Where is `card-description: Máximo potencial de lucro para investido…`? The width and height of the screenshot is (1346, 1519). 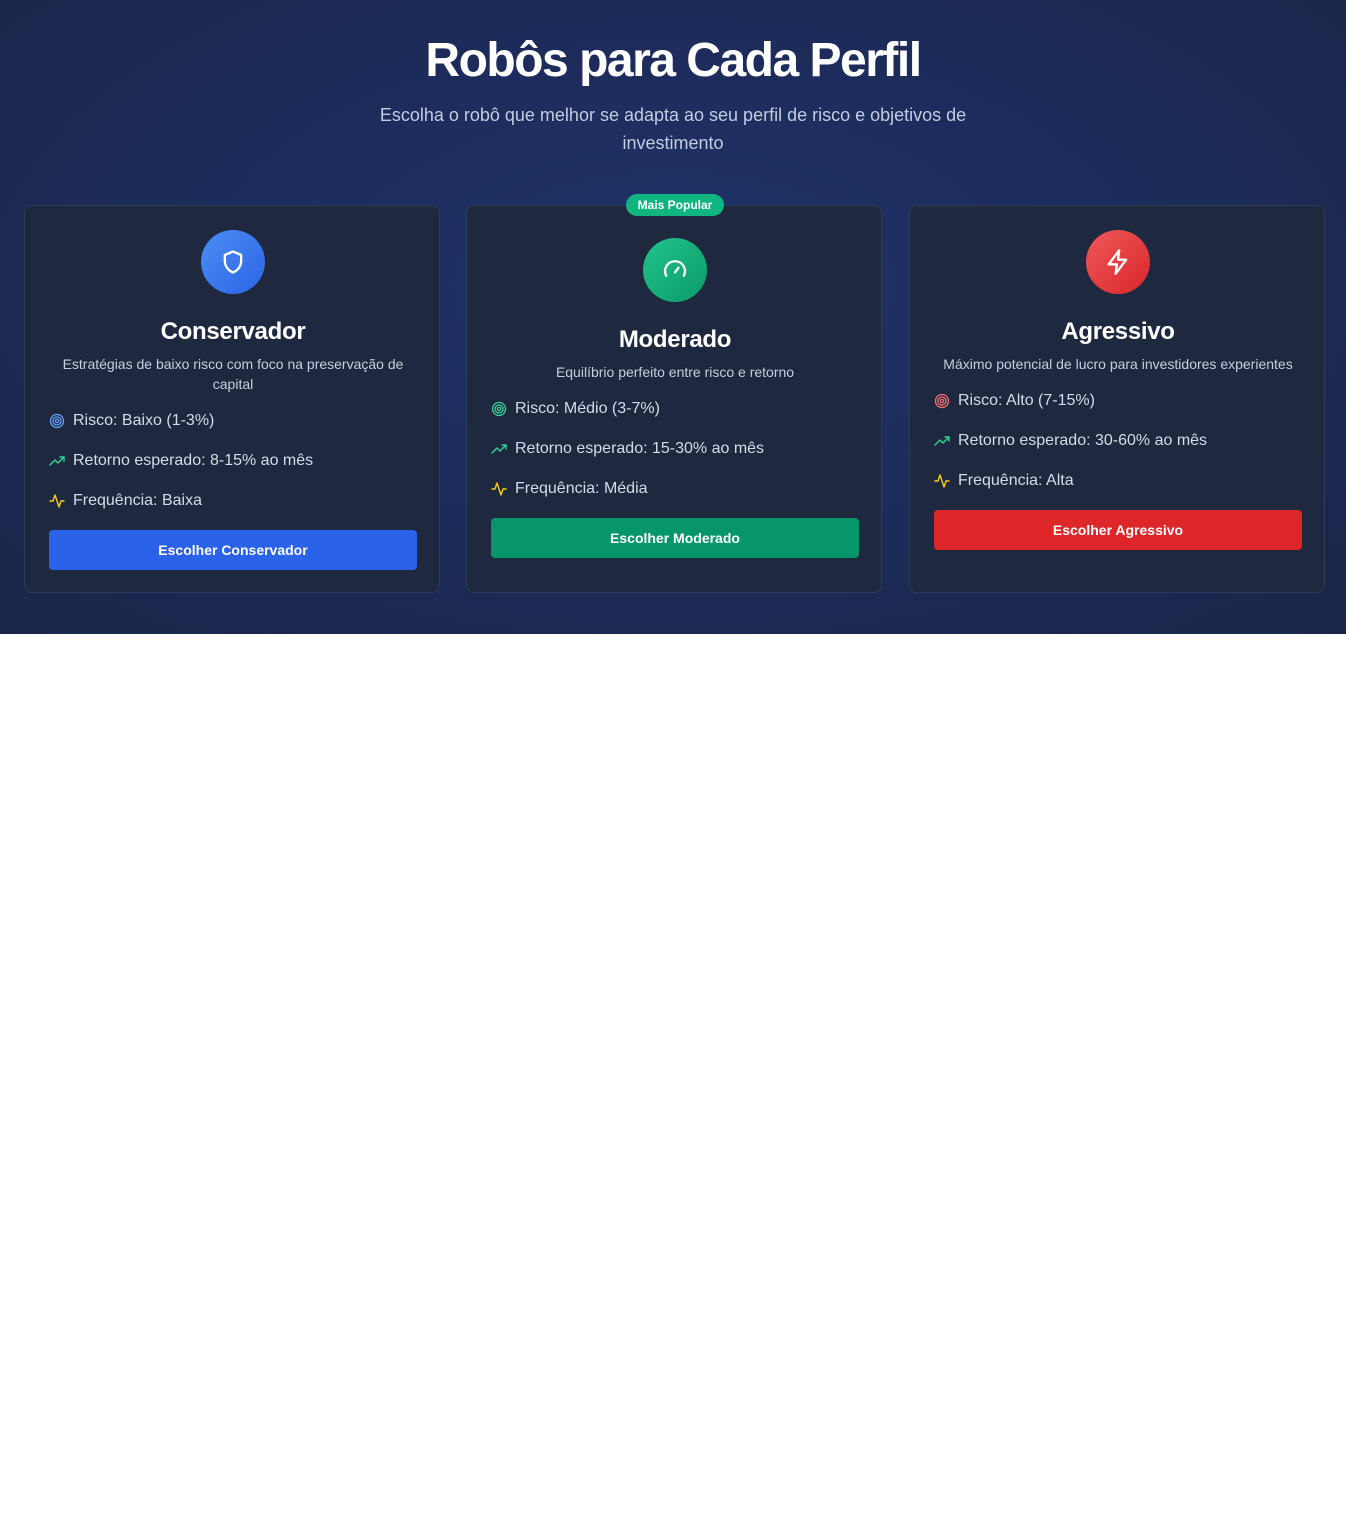
card-description: Máximo potencial de lucro para investido… is located at coordinates (1118, 364).